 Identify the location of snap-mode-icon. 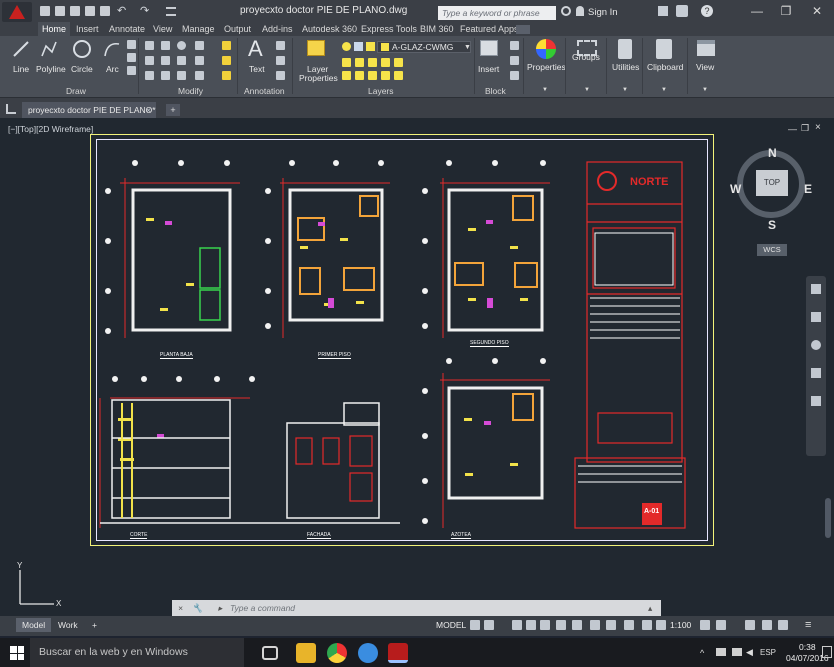
(489, 625).